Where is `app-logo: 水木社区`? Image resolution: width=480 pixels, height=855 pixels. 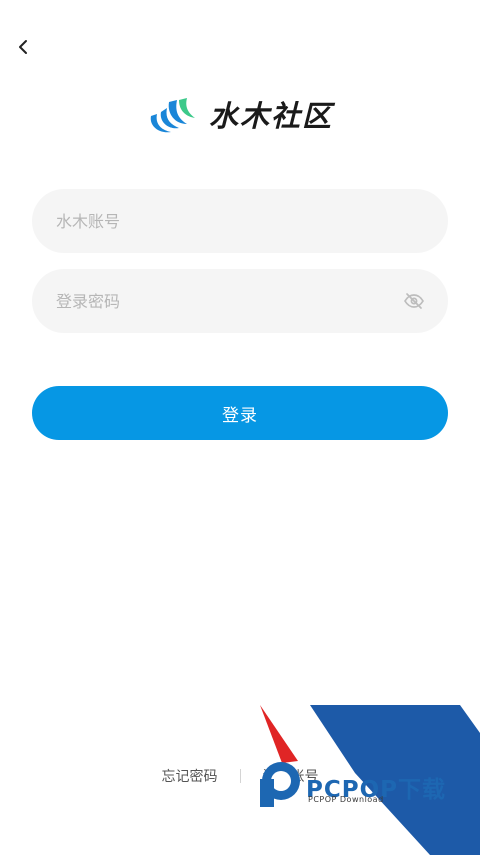
app-logo: 水木社区 is located at coordinates (240, 114).